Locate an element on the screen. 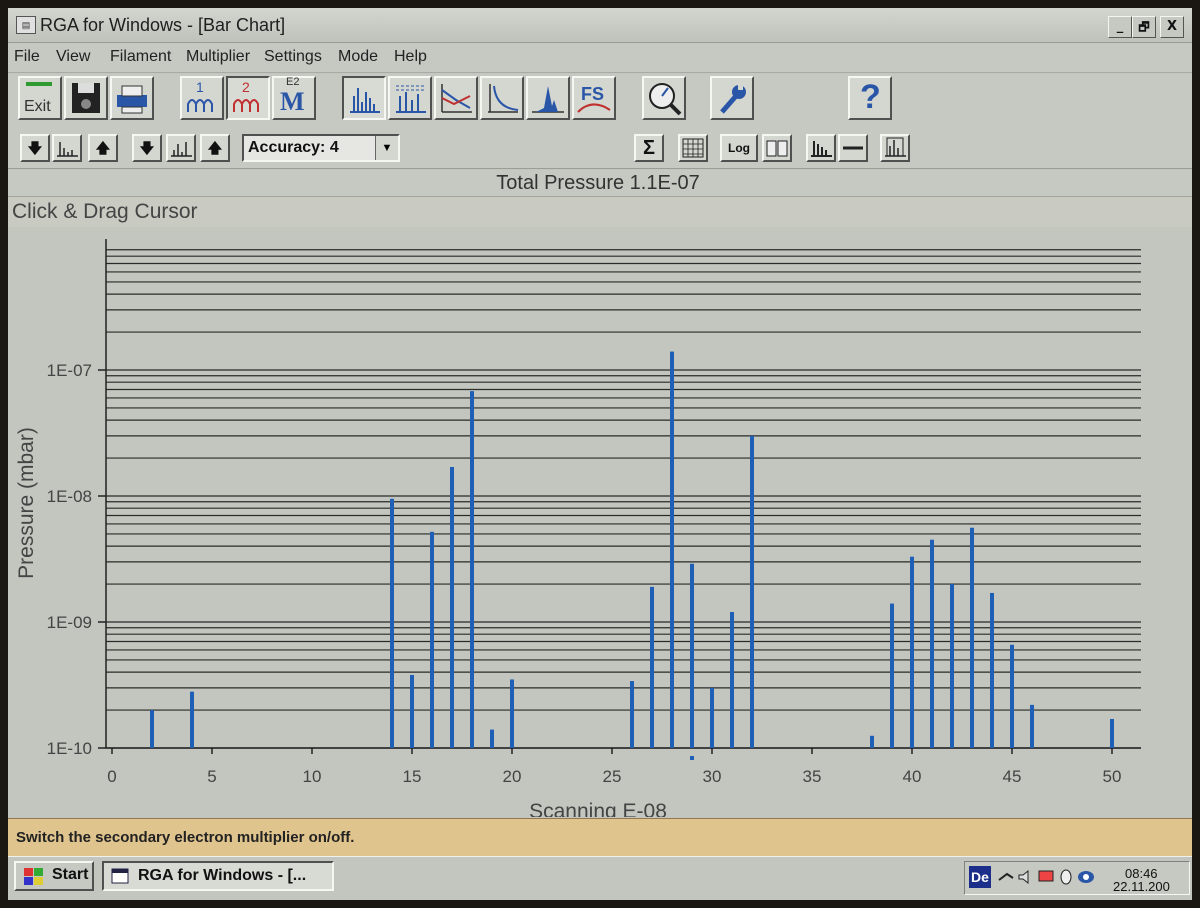 The height and width of the screenshot is (908, 1200). monitor-button is located at coordinates (664, 98).